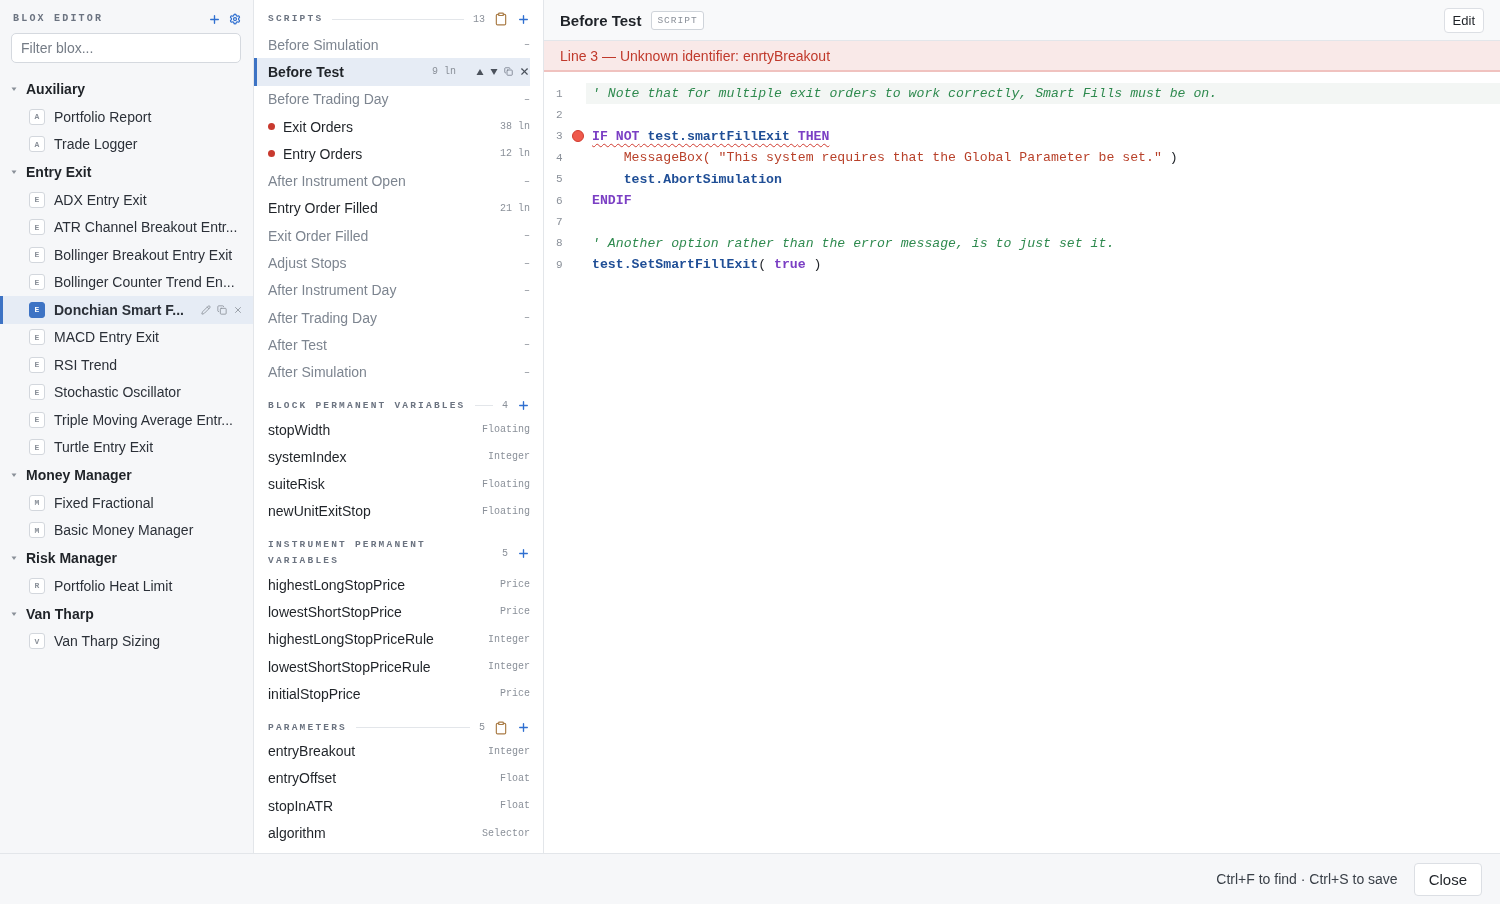 This screenshot has height=904, width=1500. What do you see at coordinates (374, 456) in the screenshot?
I see `variable-name: systemIndex` at bounding box center [374, 456].